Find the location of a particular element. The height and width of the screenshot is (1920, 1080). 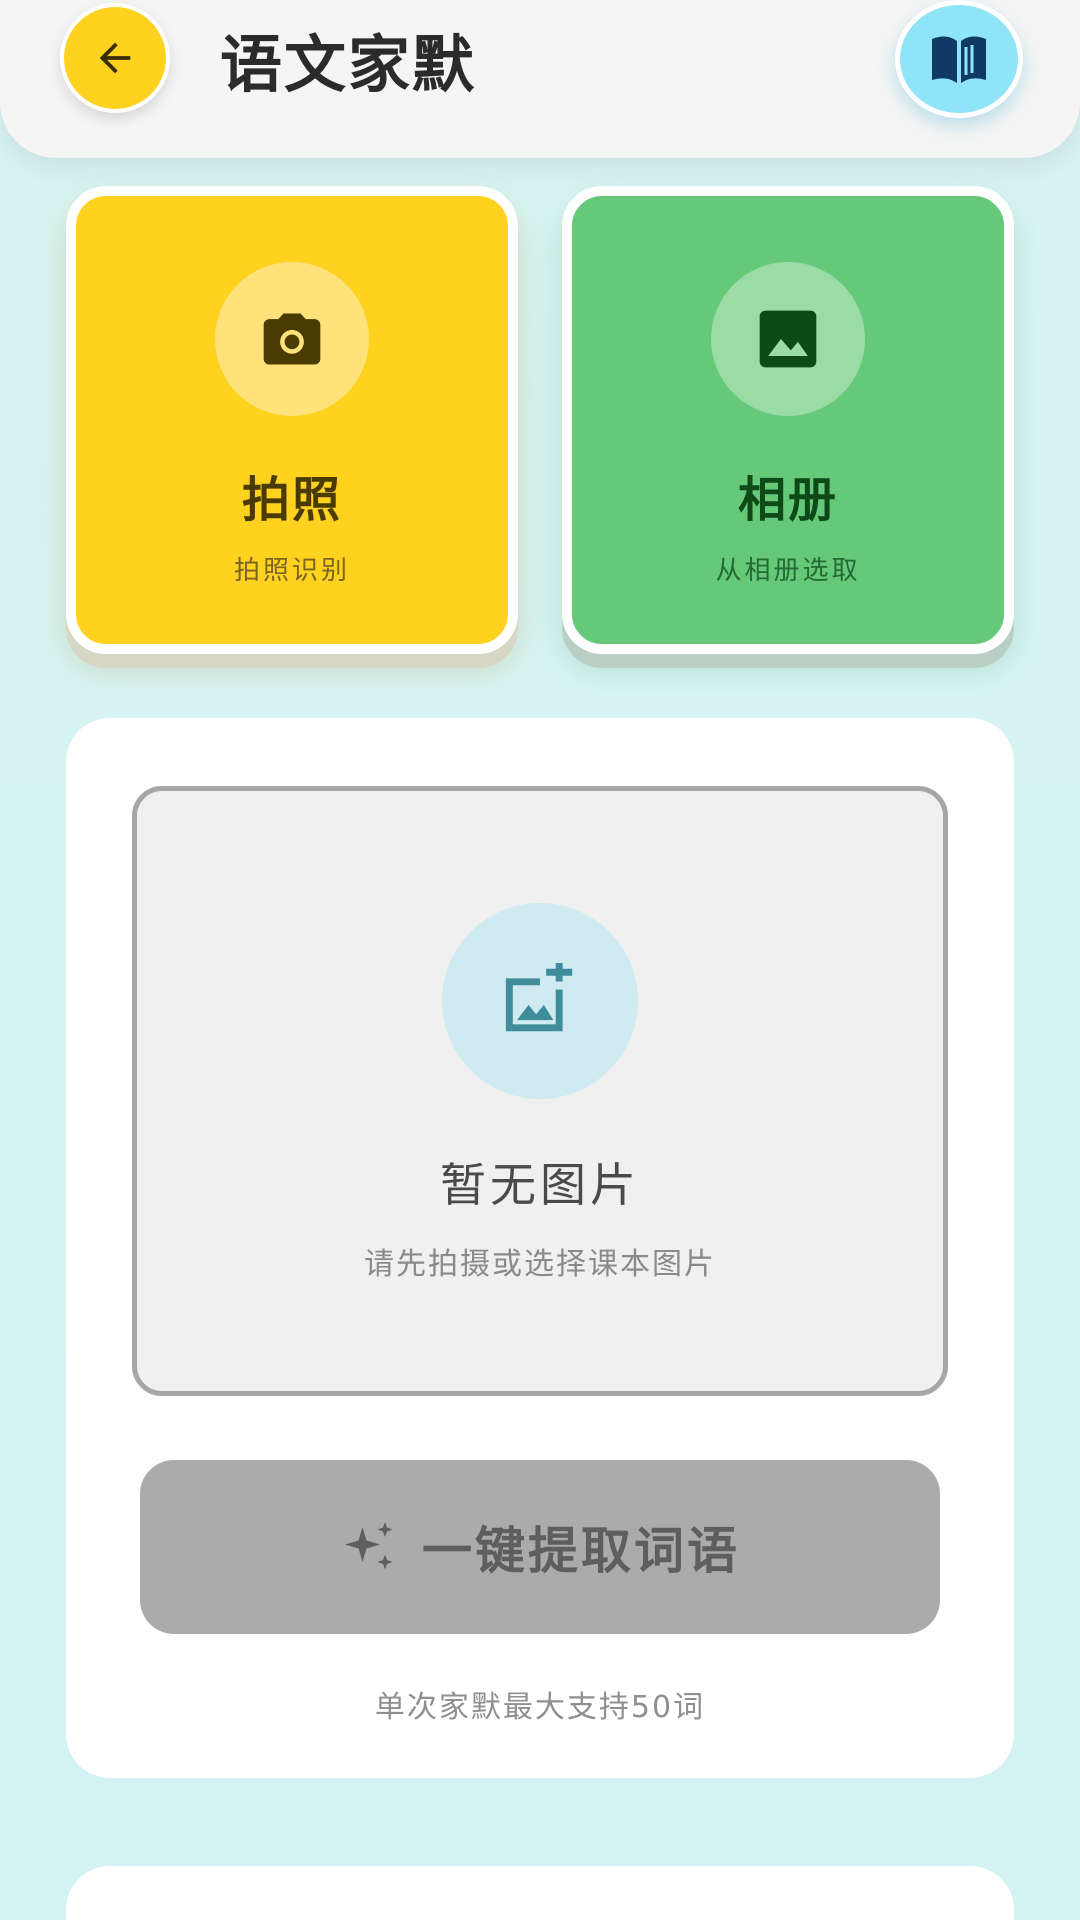

album-card-title: 相册 is located at coordinates (787, 500).